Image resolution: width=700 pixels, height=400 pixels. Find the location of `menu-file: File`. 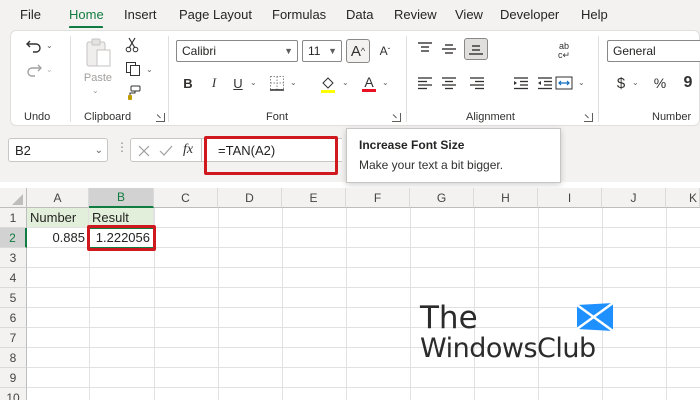

menu-file: File is located at coordinates (30, 14).